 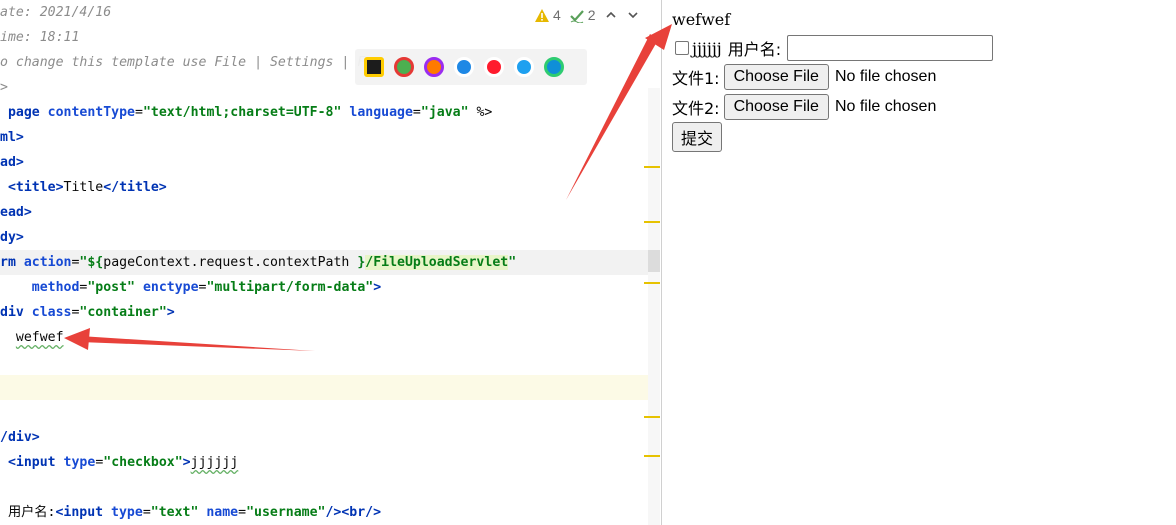 I want to click on inspection-widget: 4 2, so click(x=587, y=15).